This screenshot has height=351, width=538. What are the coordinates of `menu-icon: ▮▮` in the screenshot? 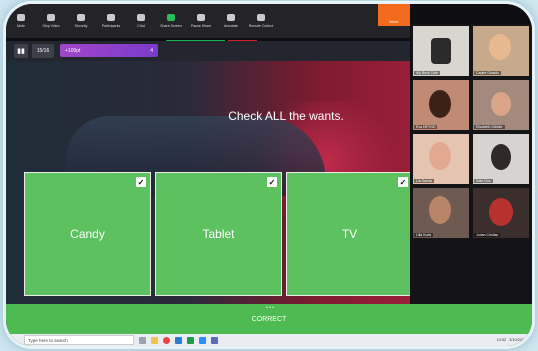 It's located at (21, 51).